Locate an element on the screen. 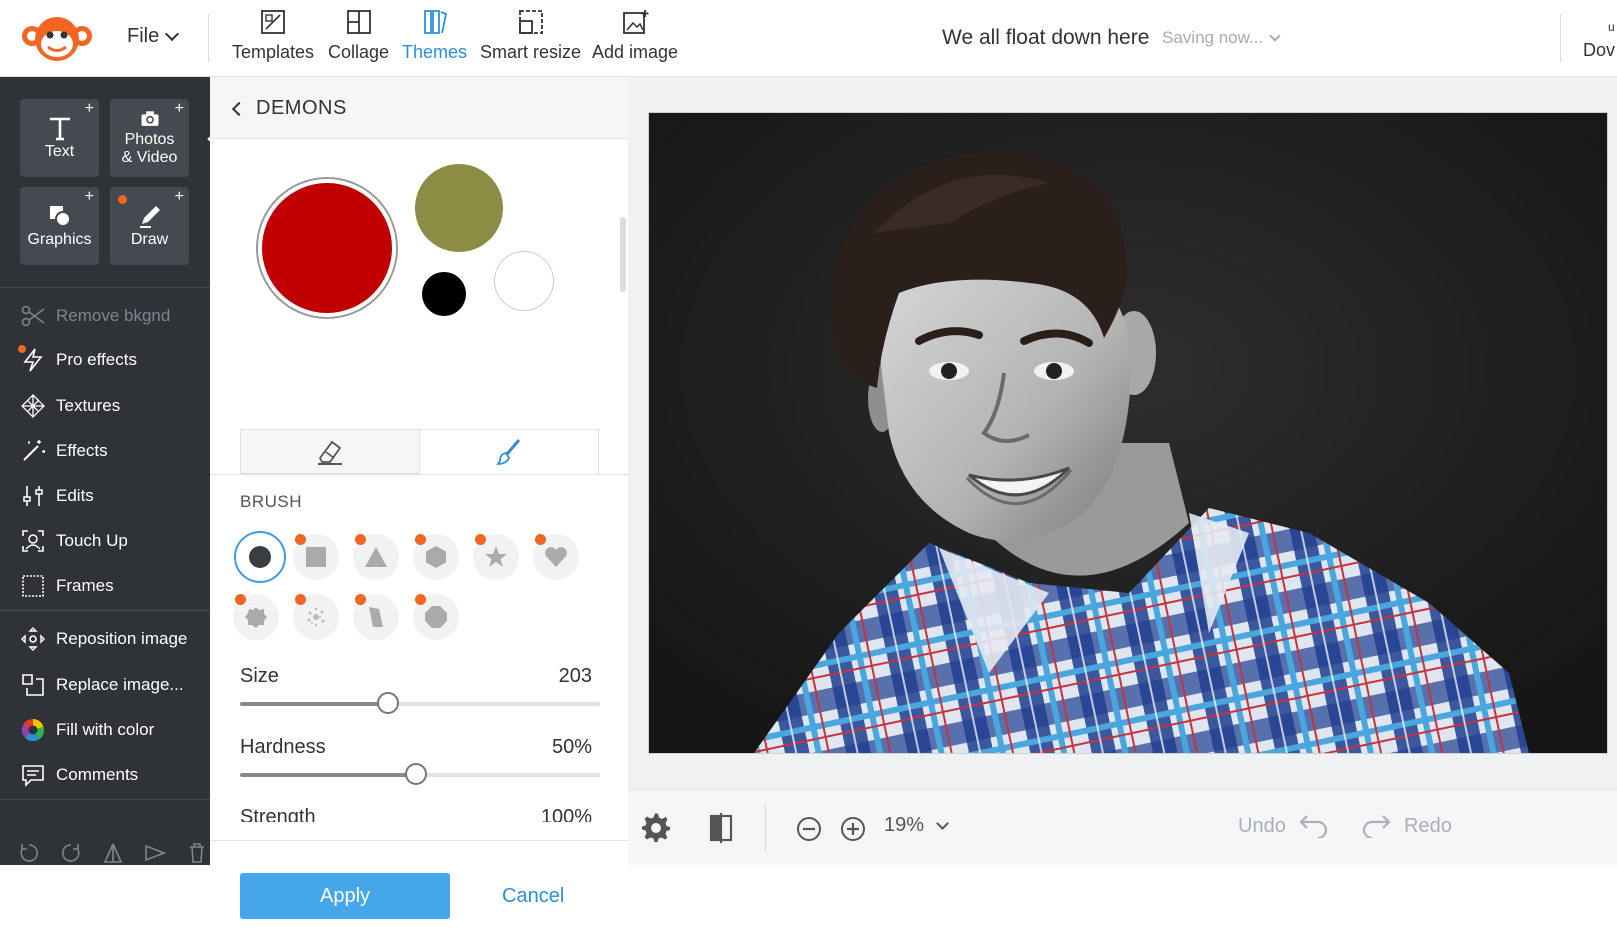  picmonkey-logo is located at coordinates (57, 39).